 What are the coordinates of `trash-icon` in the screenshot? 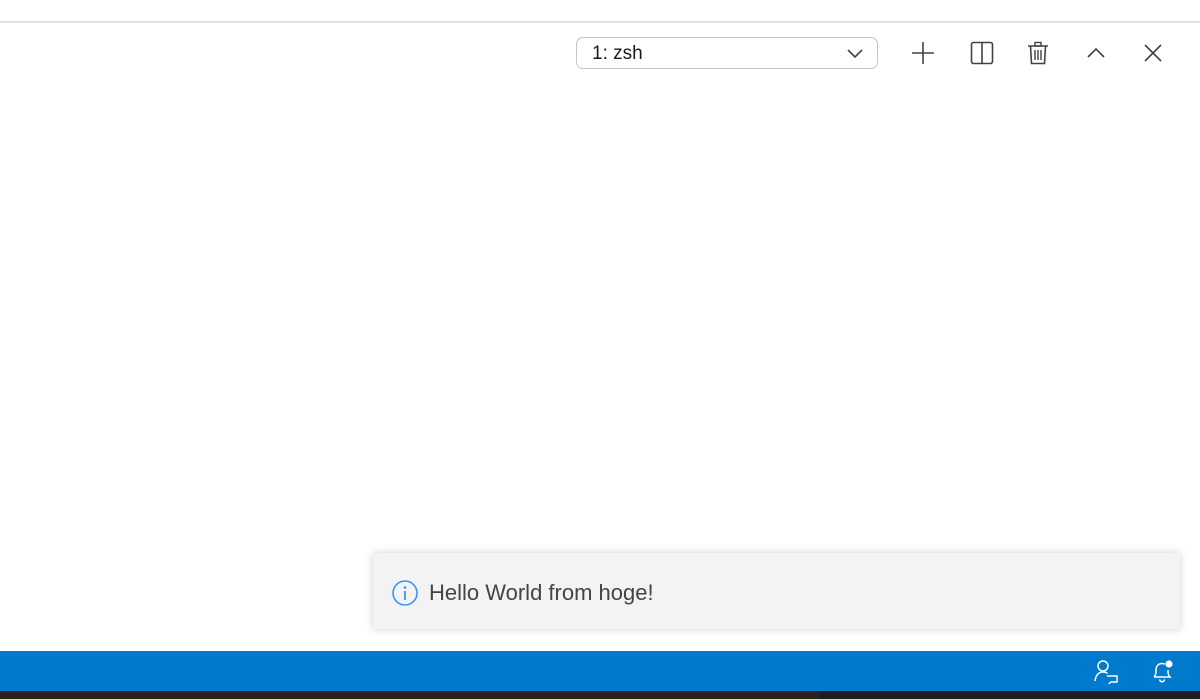 It's located at (1038, 53).